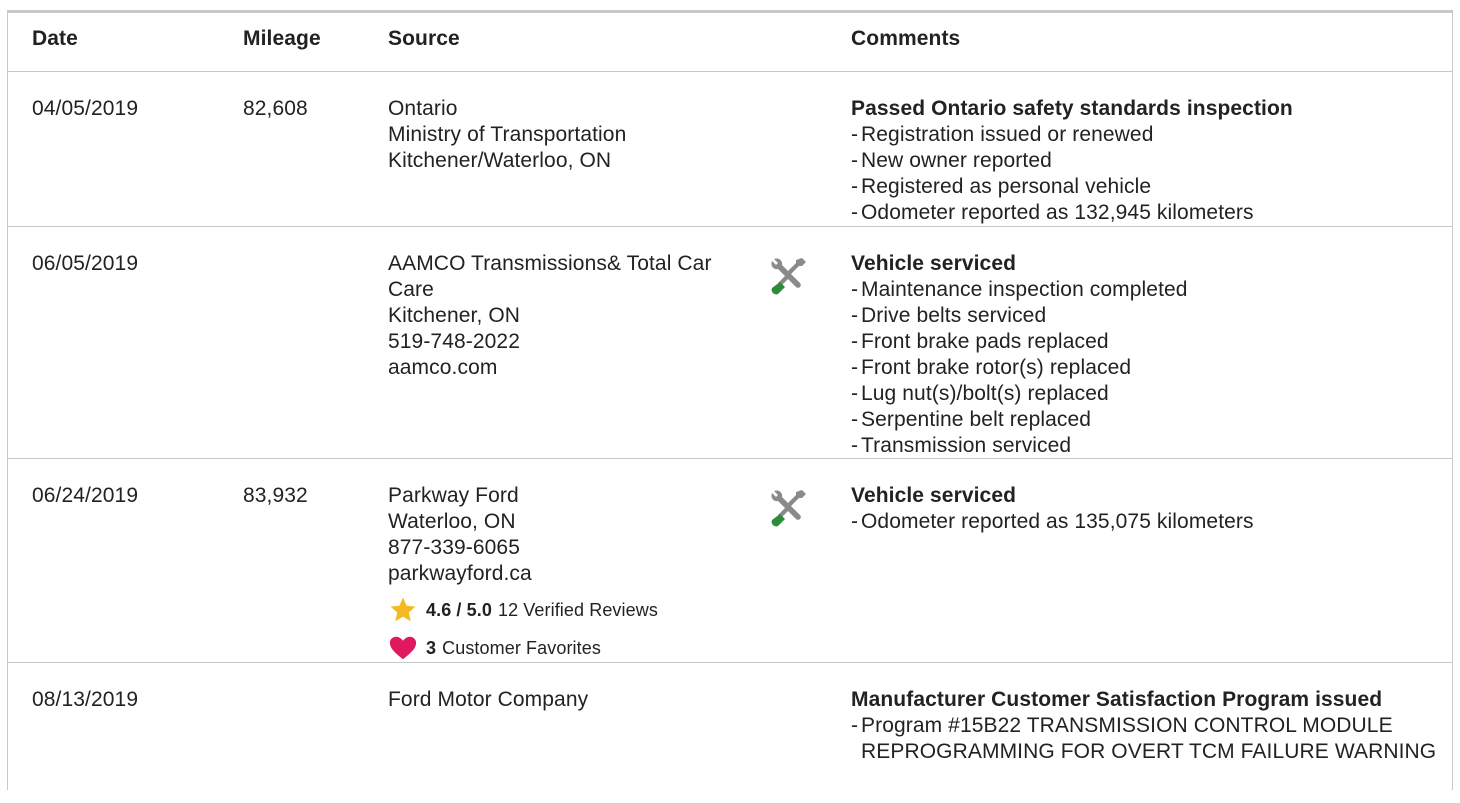 This screenshot has height=803, width=1460. I want to click on source-line: Ministry of Transportation, so click(507, 134).